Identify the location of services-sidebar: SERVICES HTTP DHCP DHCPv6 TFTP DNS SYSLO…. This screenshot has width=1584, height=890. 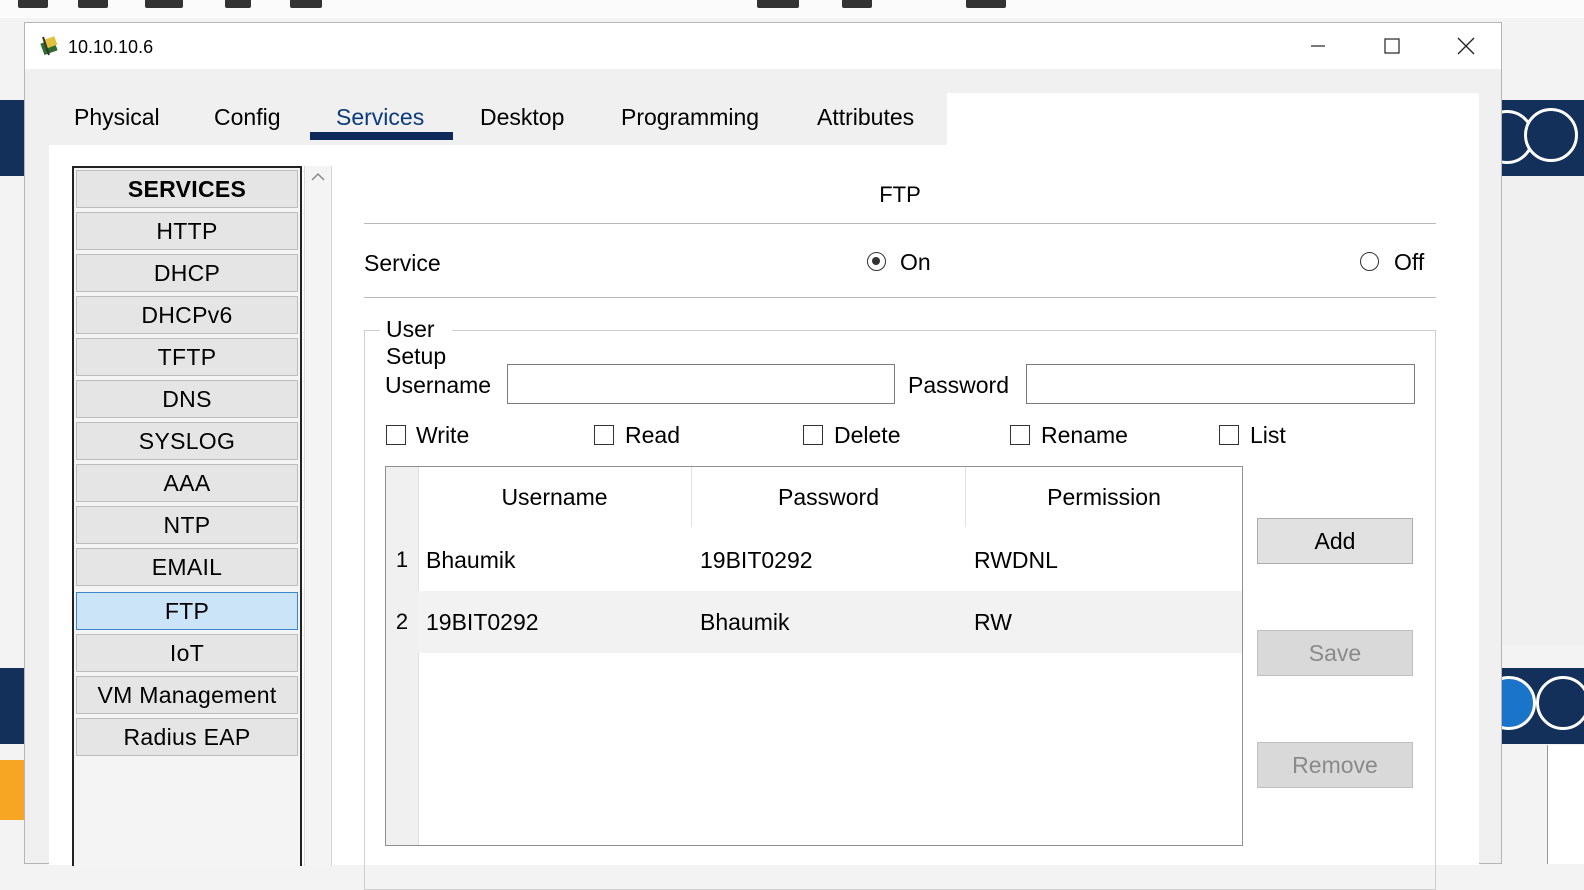
(187, 516).